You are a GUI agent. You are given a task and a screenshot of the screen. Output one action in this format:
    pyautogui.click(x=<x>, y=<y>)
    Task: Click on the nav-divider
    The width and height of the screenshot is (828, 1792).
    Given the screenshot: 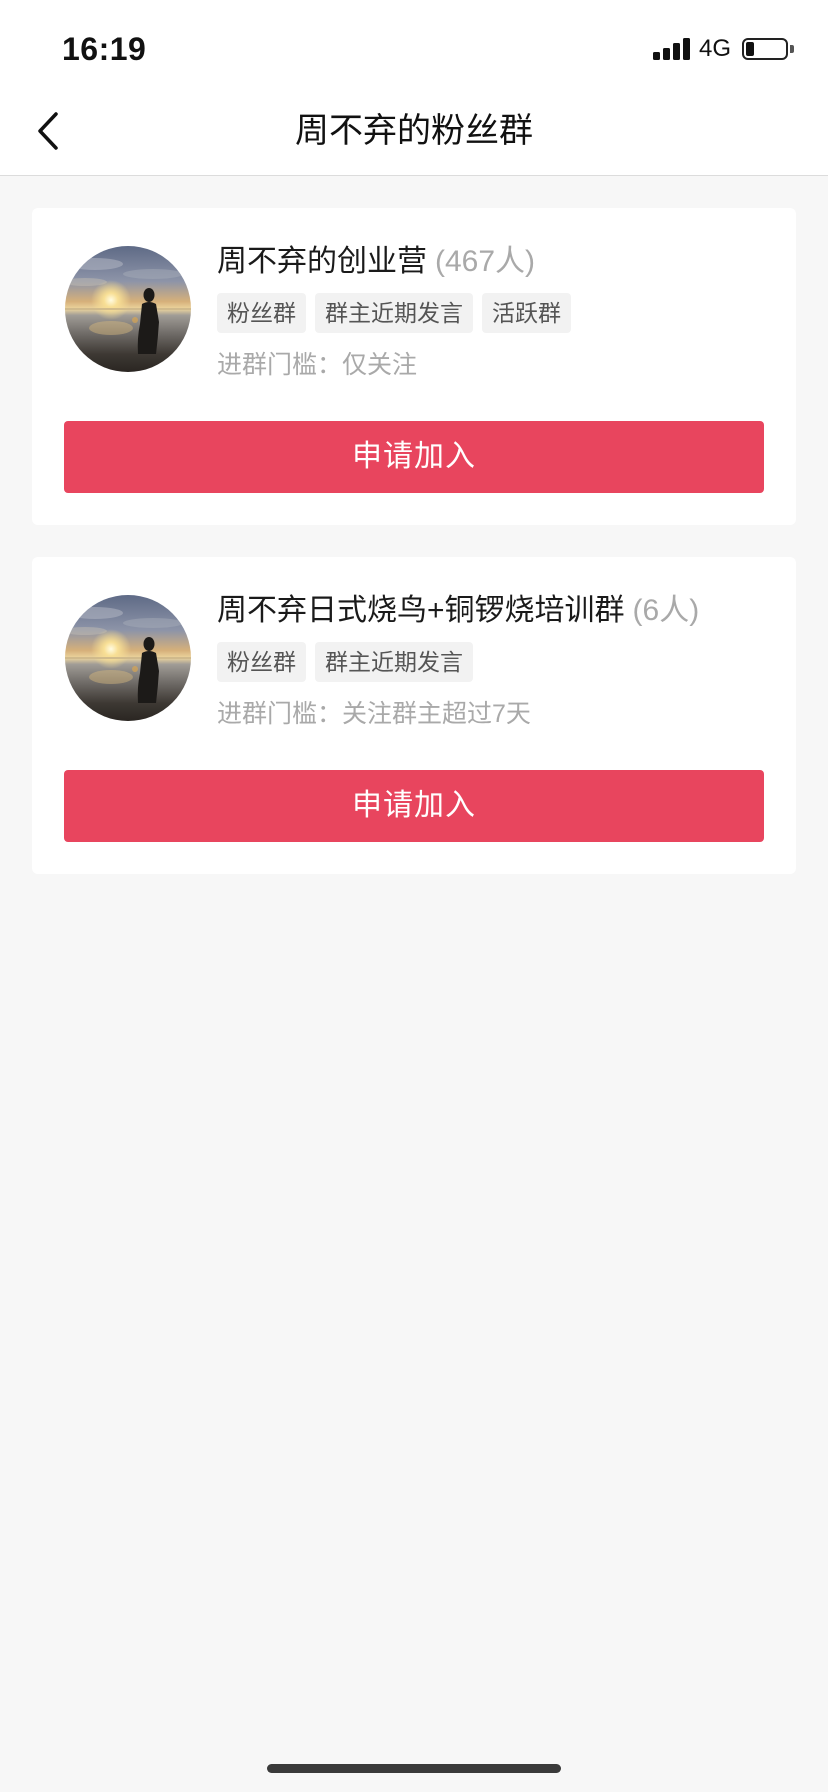 What is the action you would take?
    pyautogui.click(x=414, y=175)
    